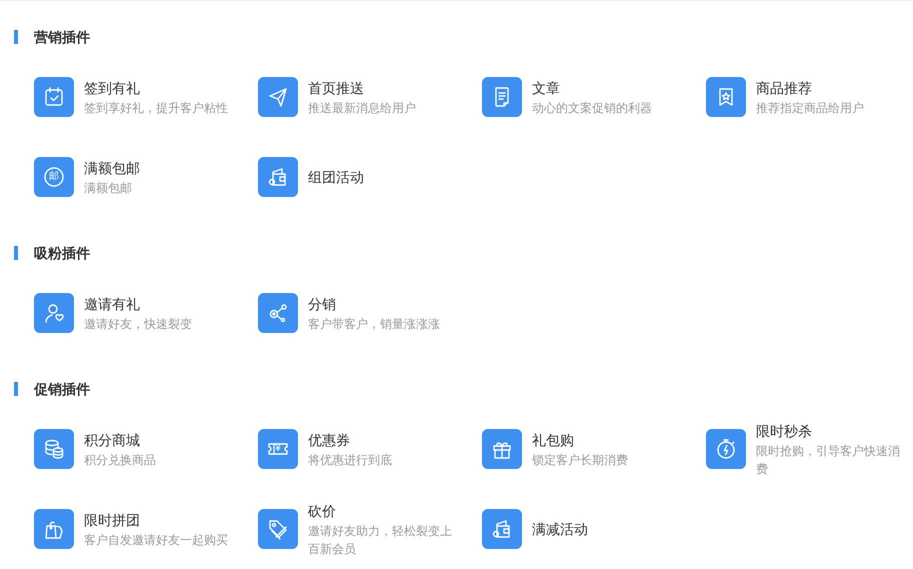  I want to click on plugin-description: 签到享好礼，提升客户粘性, so click(156, 108).